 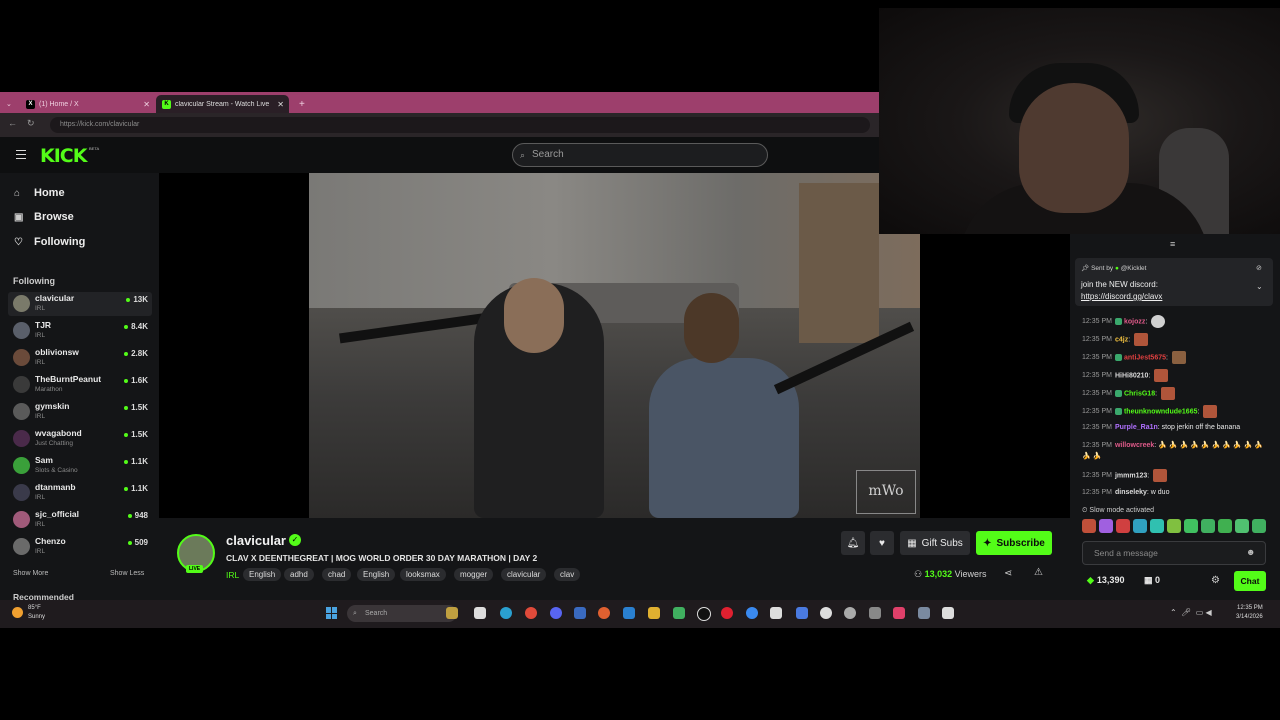 What do you see at coordinates (1215, 580) in the screenshot?
I see `gear-icon: ⚙` at bounding box center [1215, 580].